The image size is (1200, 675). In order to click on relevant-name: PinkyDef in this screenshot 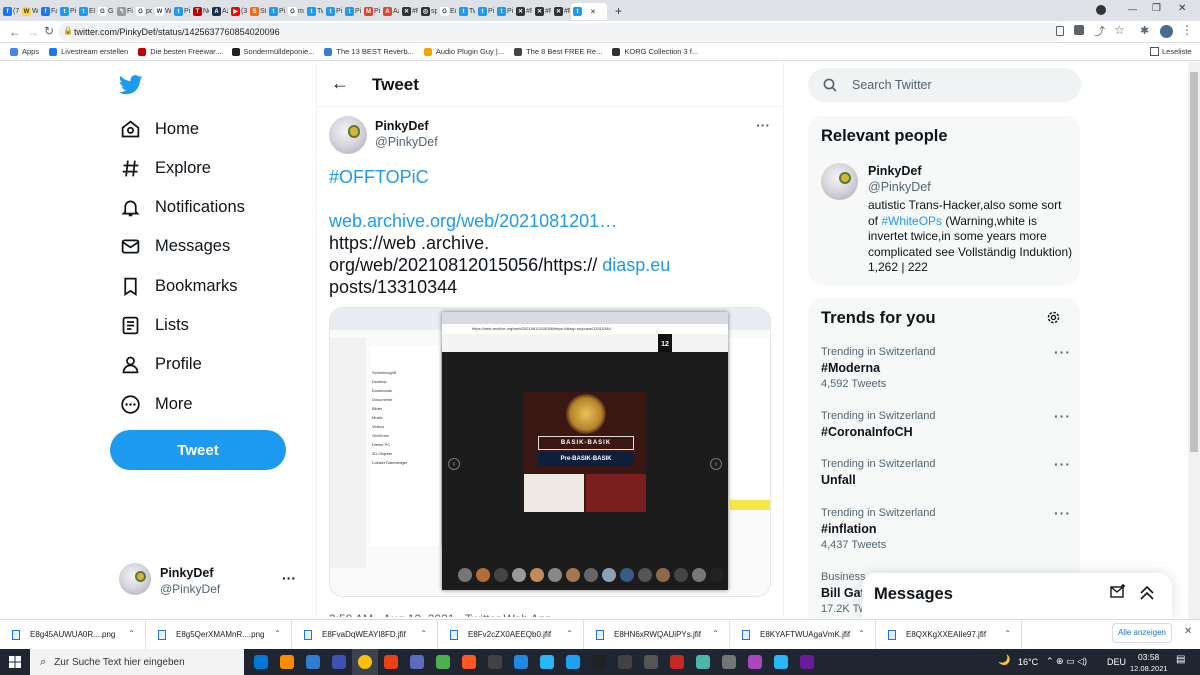, I will do `click(895, 171)`.